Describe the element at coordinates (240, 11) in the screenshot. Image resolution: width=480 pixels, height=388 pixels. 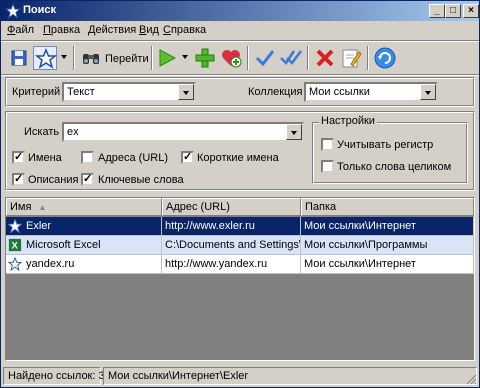
I see `title-bar: Поиск _ □ ×` at that location.